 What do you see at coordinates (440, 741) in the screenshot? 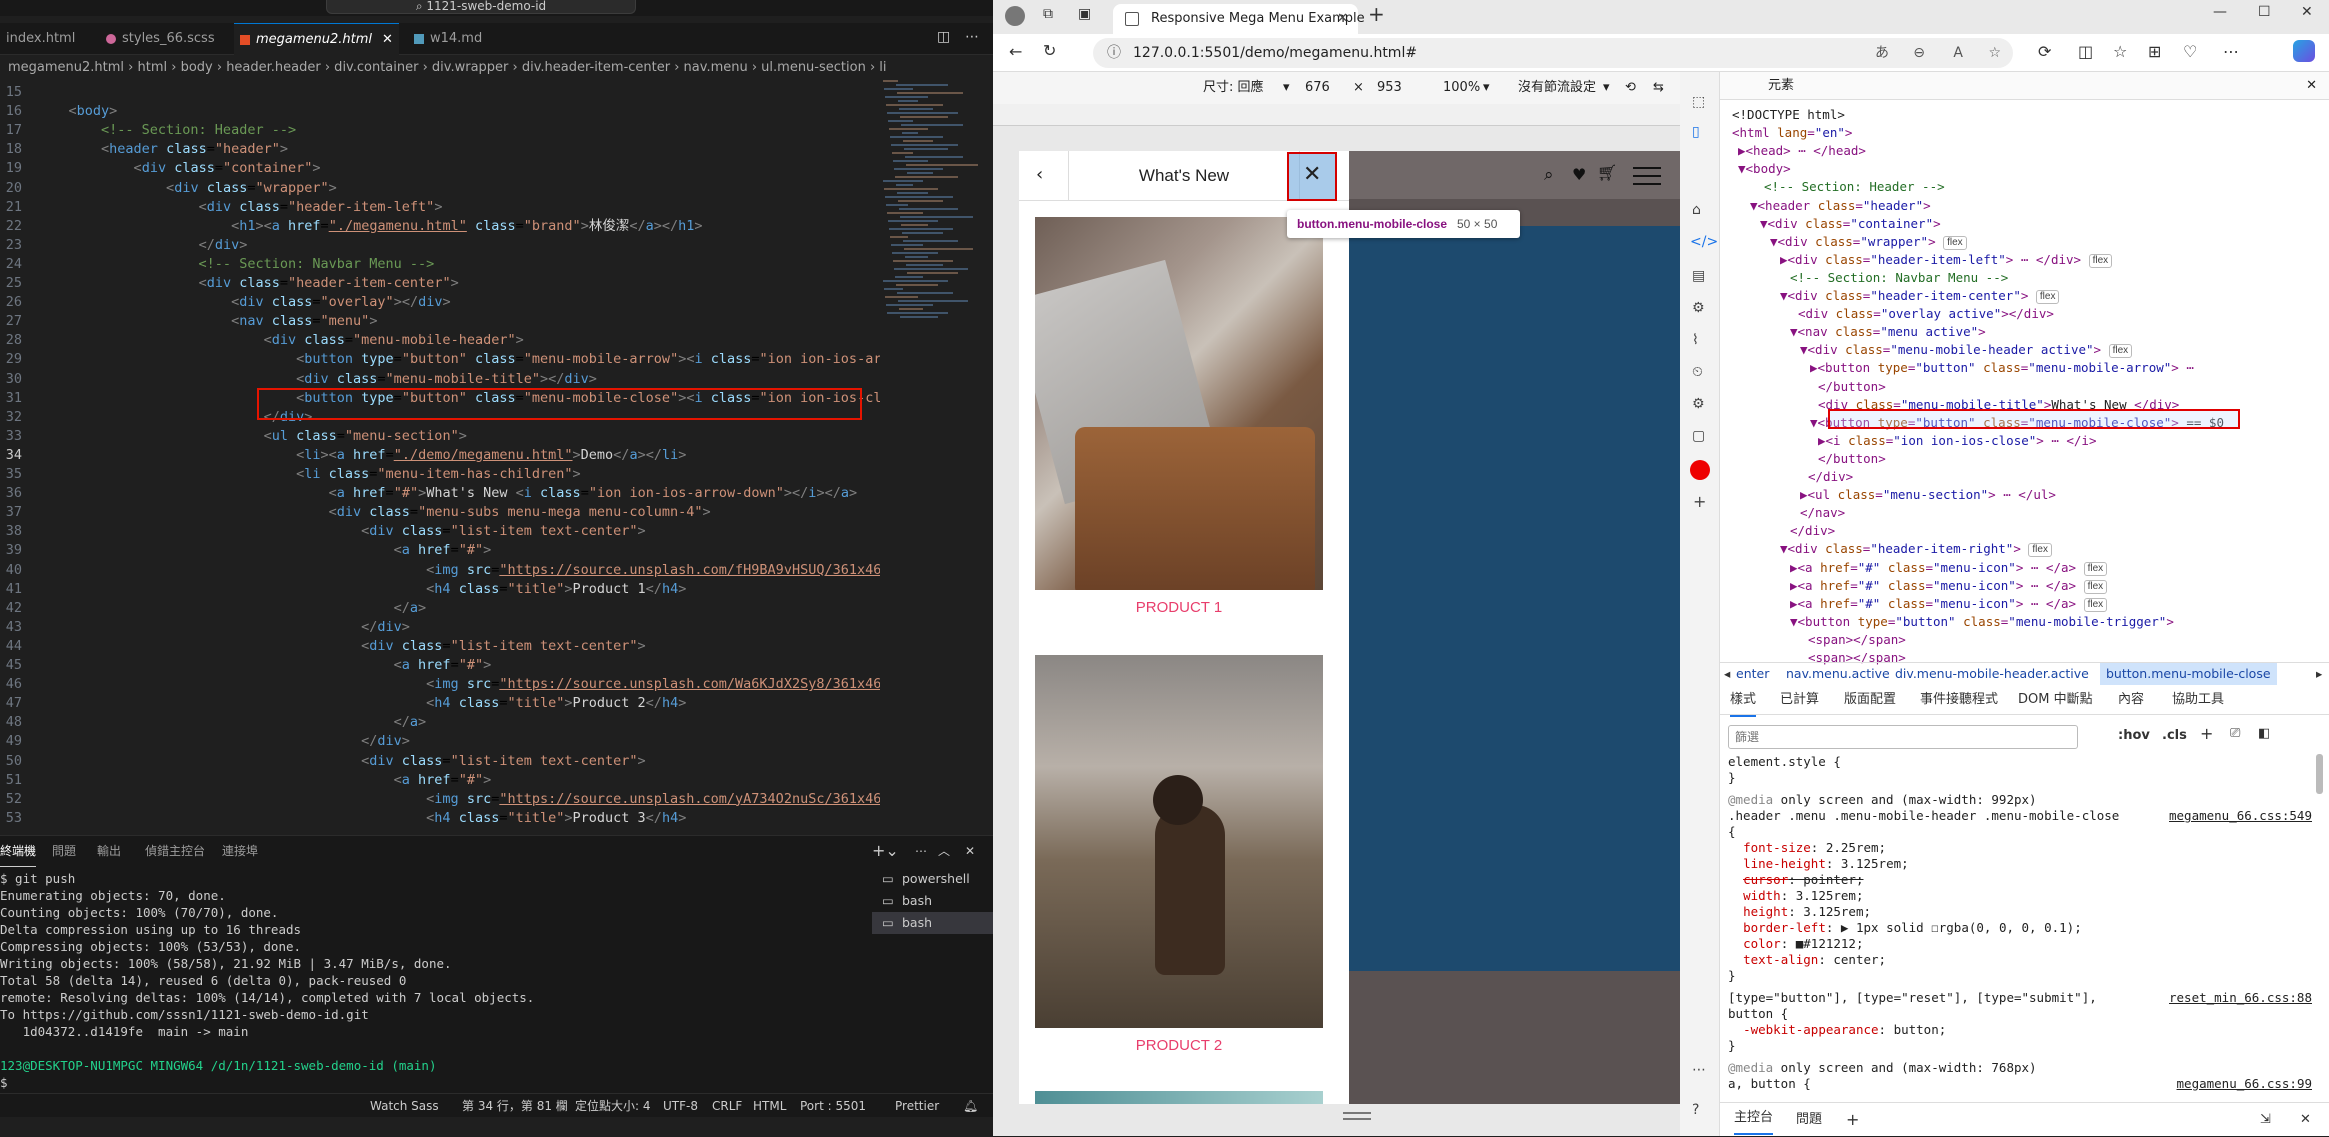
I see `code-line: 49 </div>` at bounding box center [440, 741].